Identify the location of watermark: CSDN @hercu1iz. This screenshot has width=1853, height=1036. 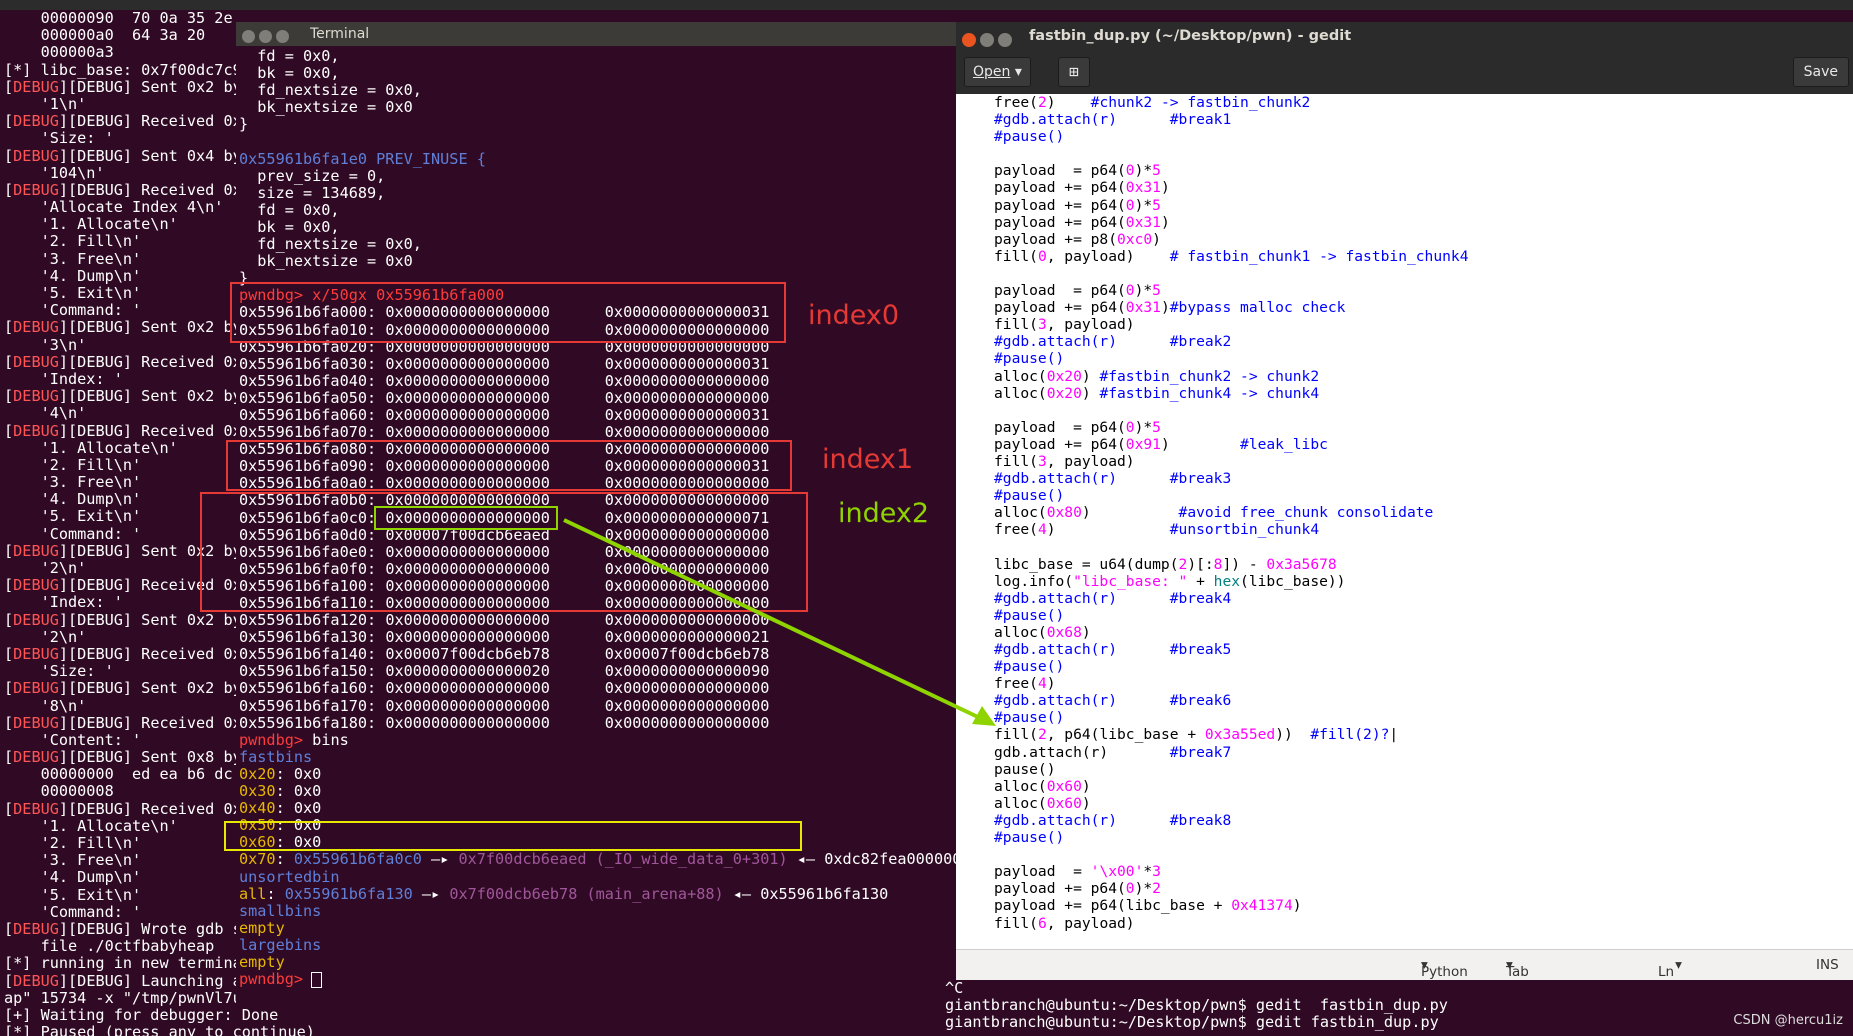
(1788, 1020).